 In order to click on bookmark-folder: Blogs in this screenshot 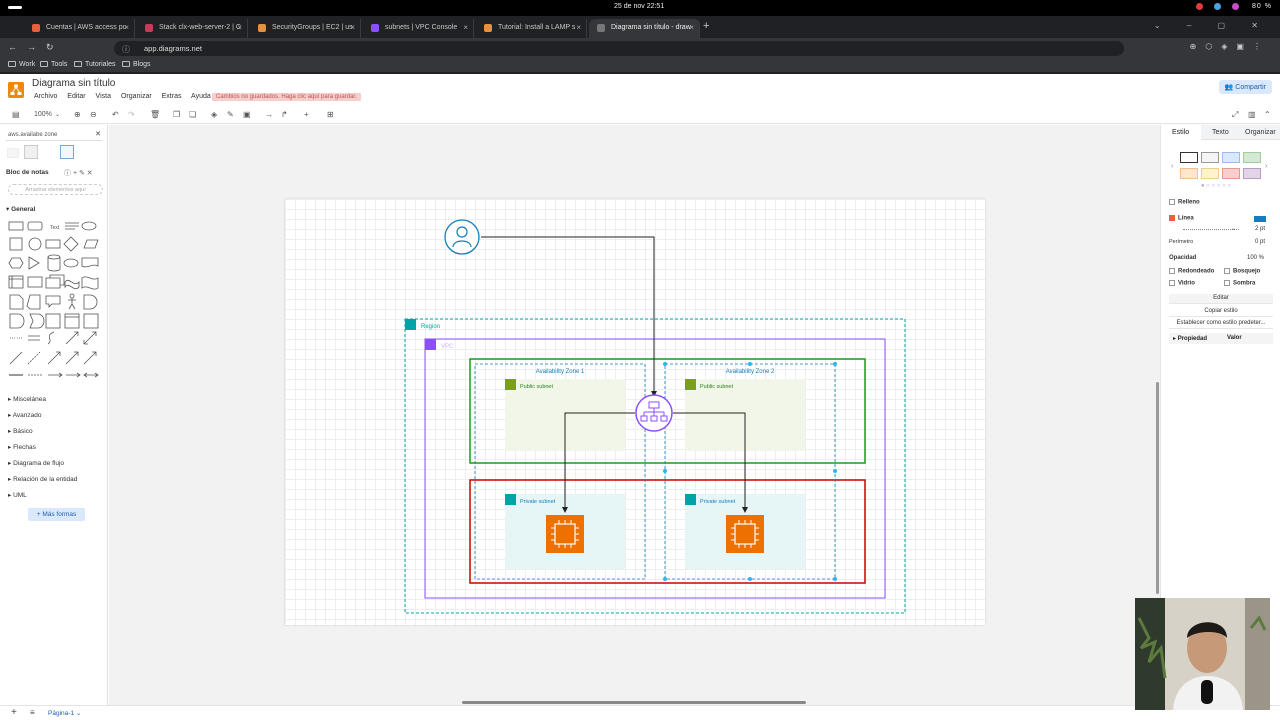, I will do `click(136, 64)`.